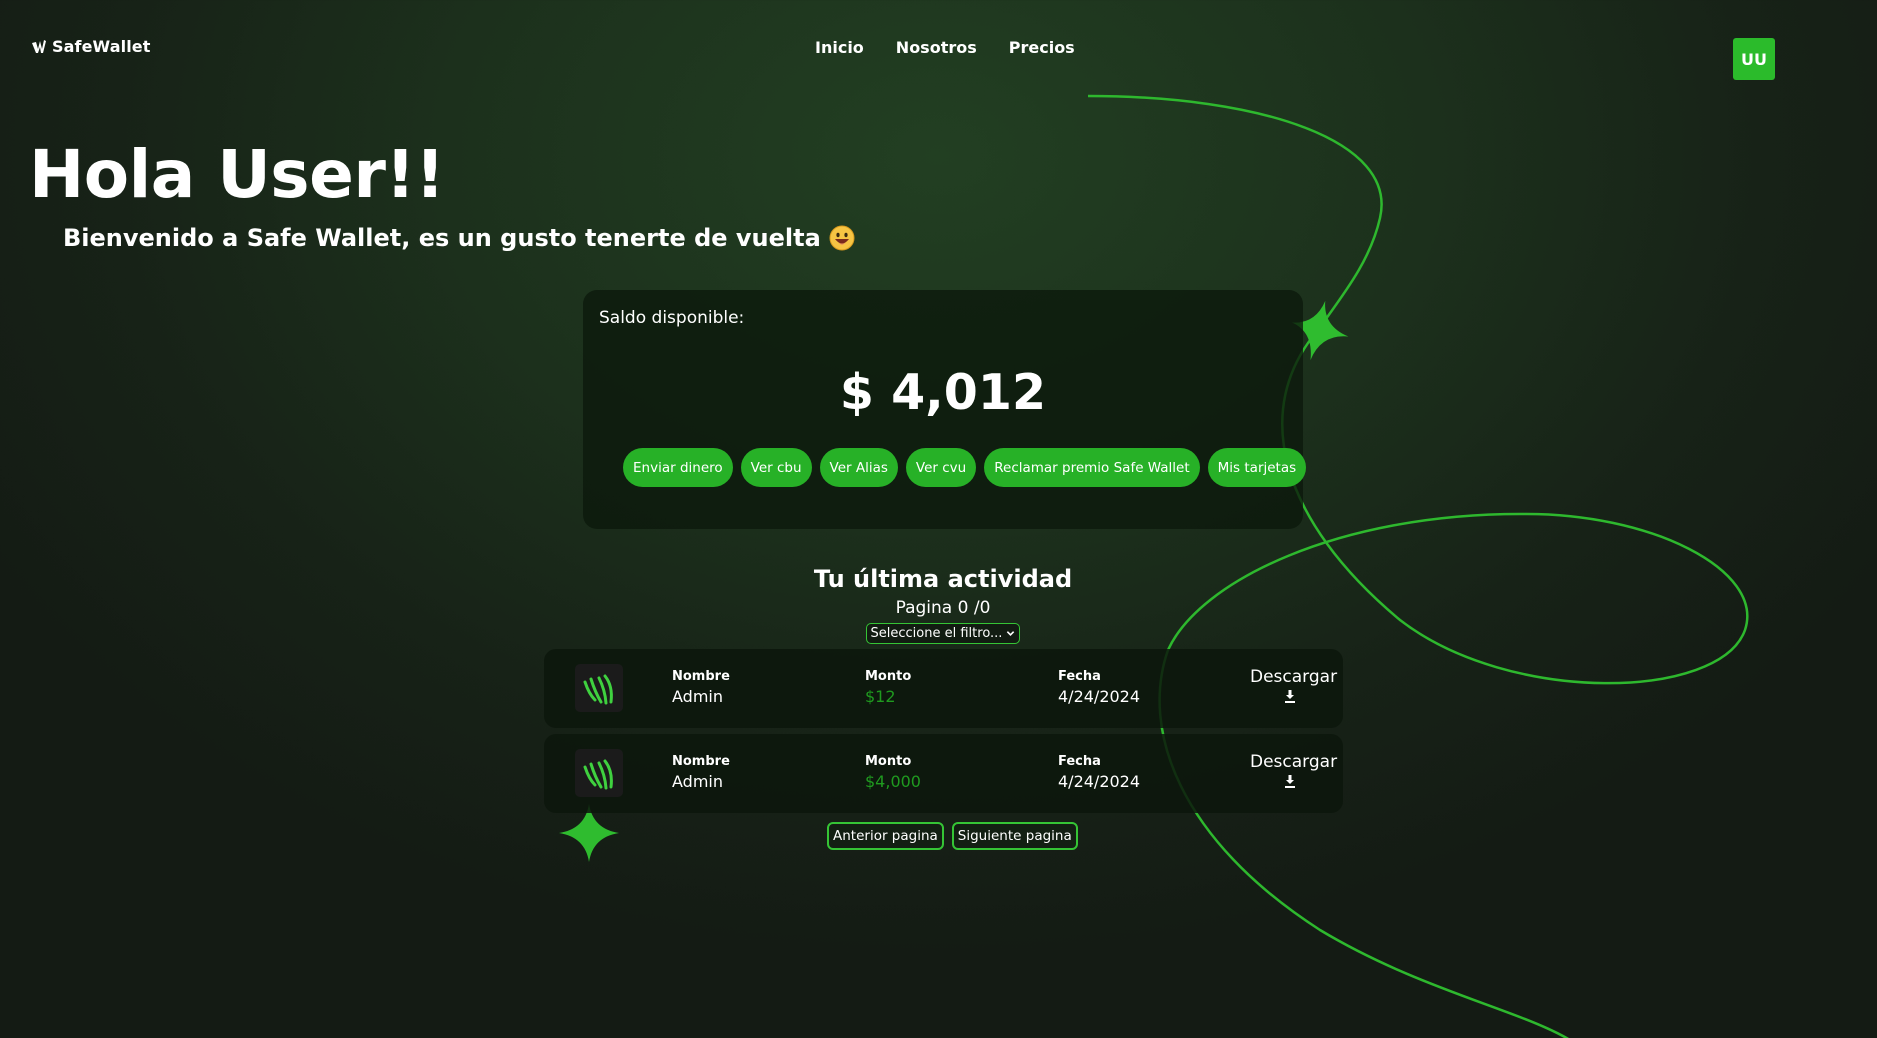 This screenshot has height=1038, width=1877. I want to click on grinning-emoji-icon, so click(842, 238).